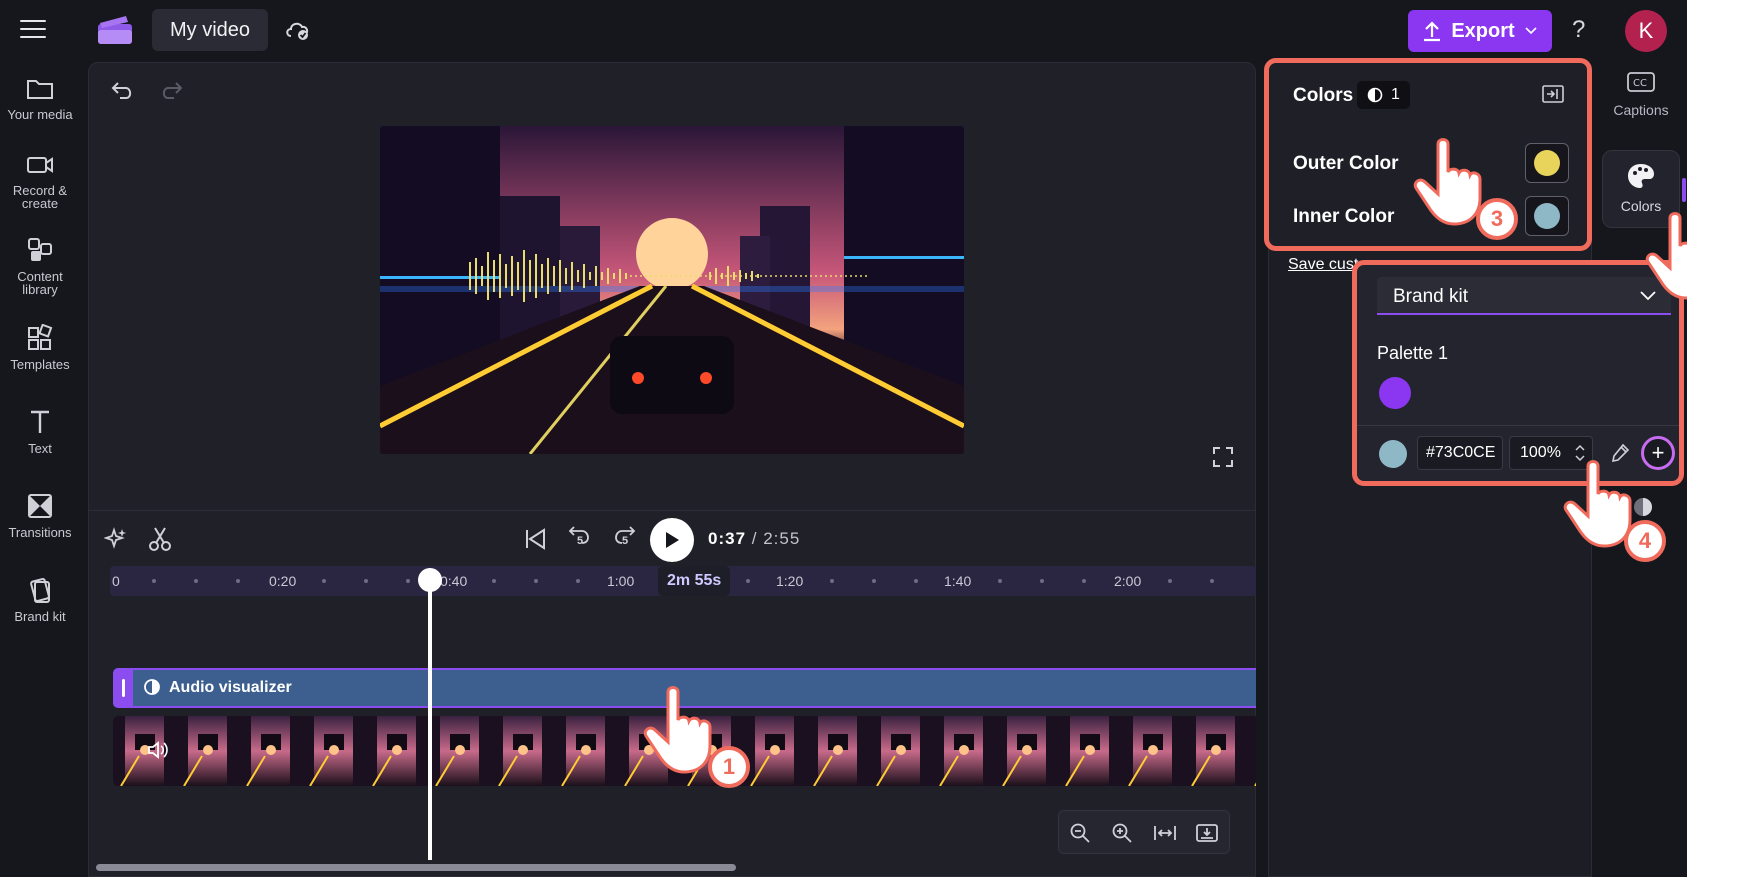  I want to click on magic-sparkle-icon, so click(116, 539).